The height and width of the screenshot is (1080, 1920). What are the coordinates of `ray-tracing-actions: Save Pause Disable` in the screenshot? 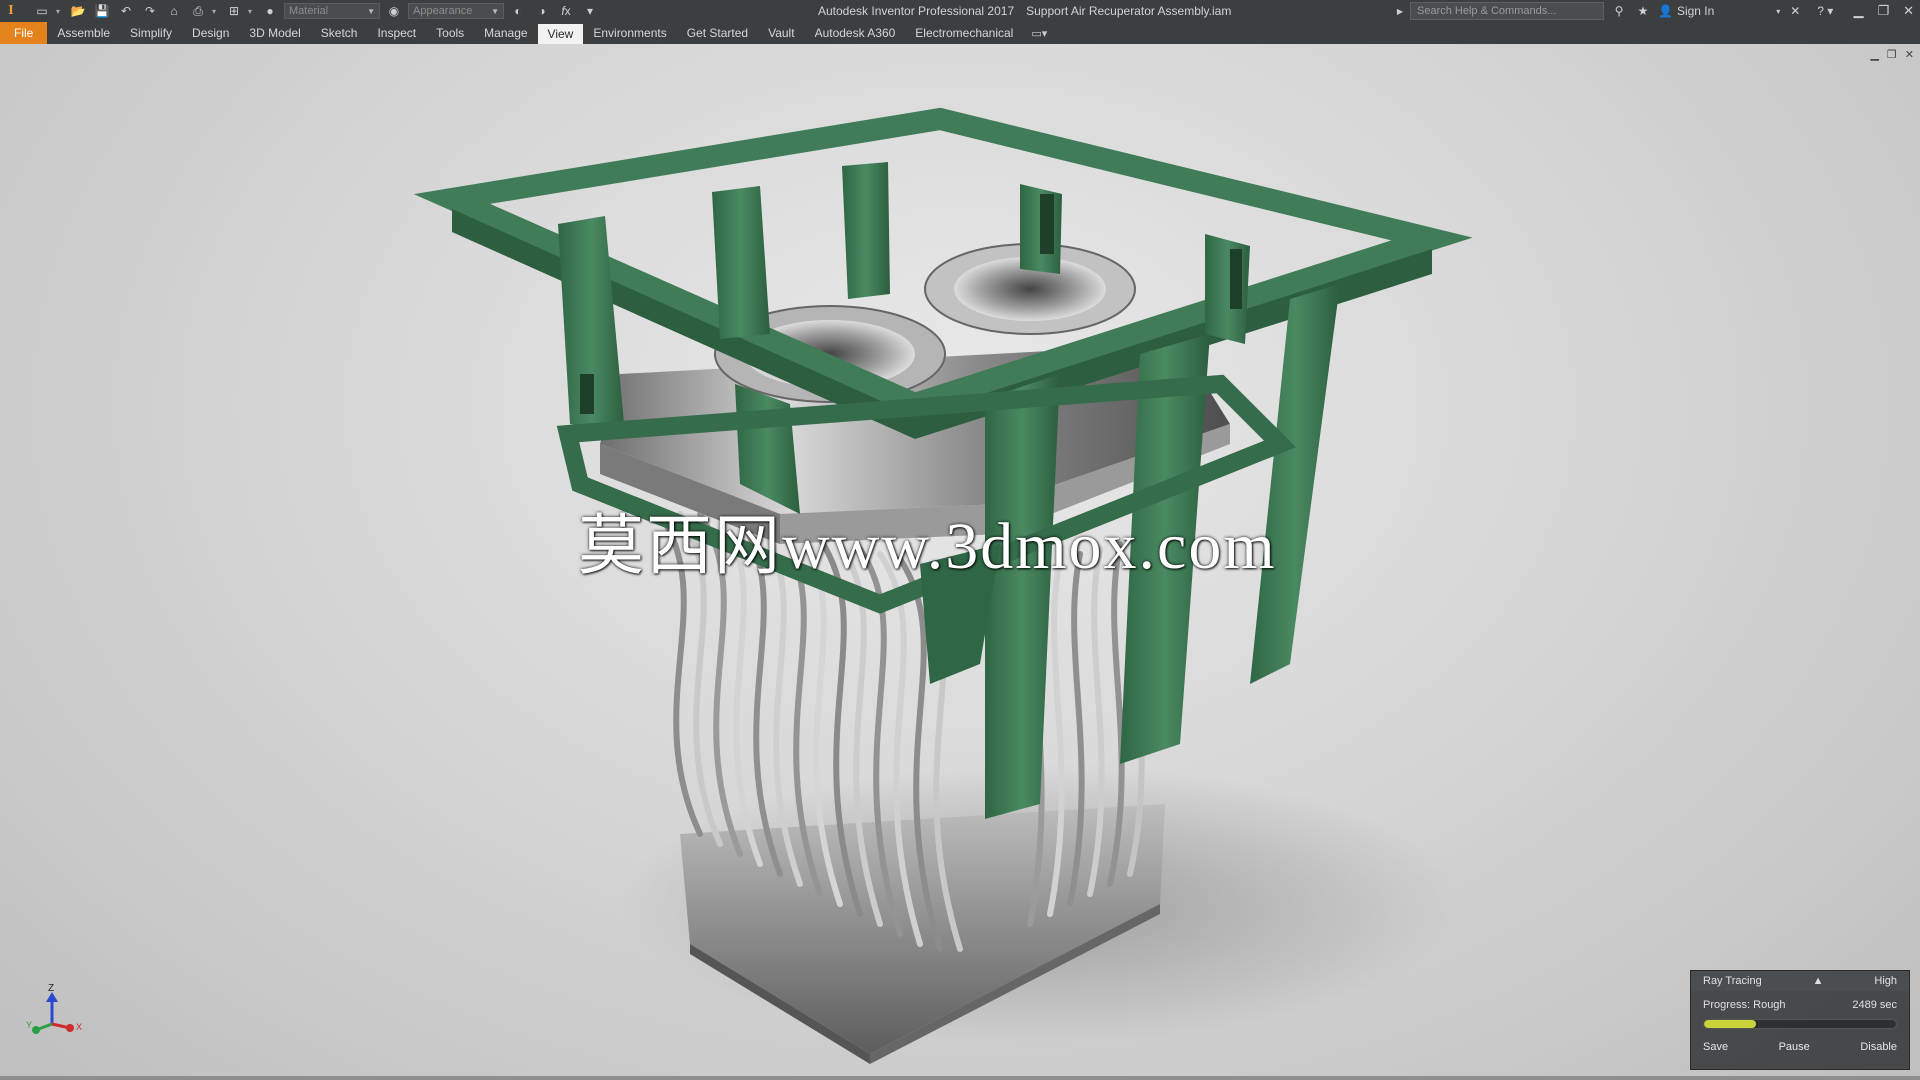 It's located at (1800, 1041).